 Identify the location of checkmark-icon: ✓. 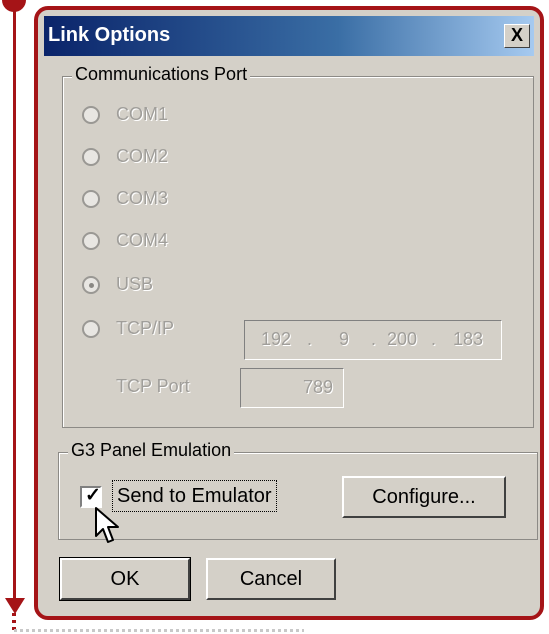
(93, 495).